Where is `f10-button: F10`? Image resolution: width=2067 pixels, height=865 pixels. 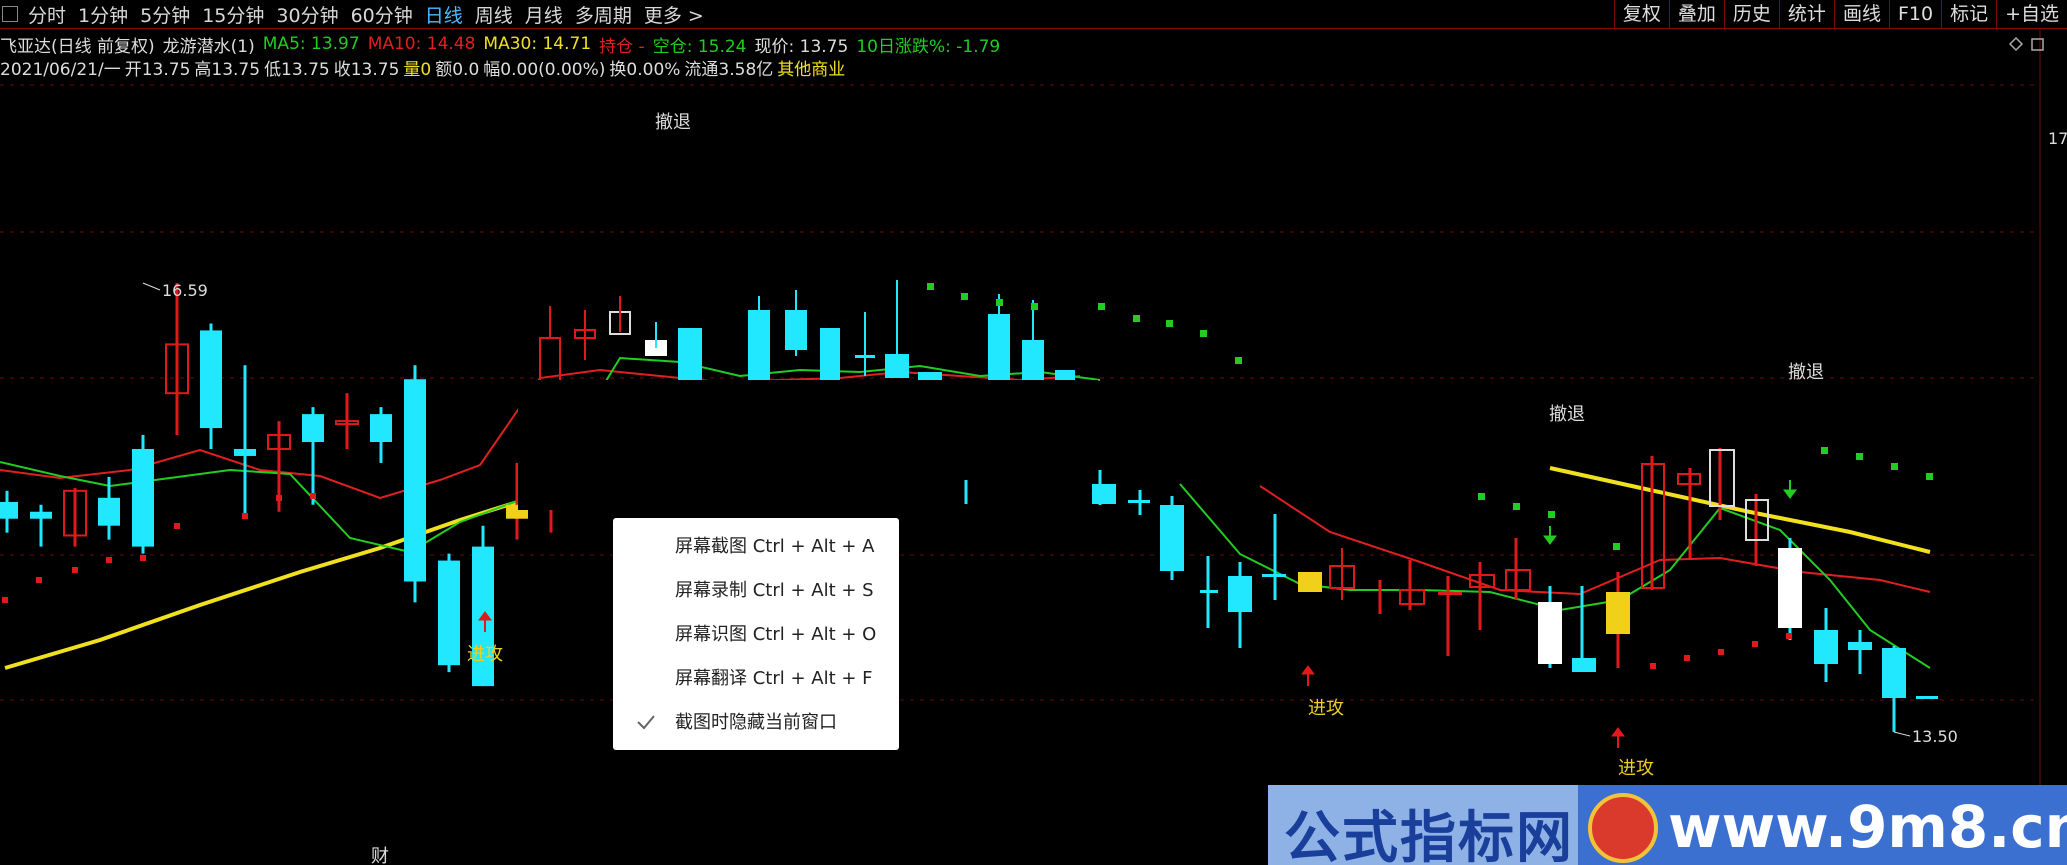
f10-button: F10 is located at coordinates (1914, 14).